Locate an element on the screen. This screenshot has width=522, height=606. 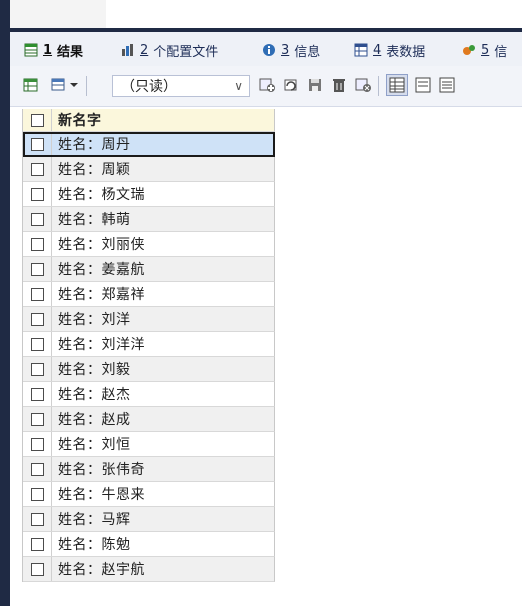
table-row: 姓名：刘洋洋 is located at coordinates (149, 344).